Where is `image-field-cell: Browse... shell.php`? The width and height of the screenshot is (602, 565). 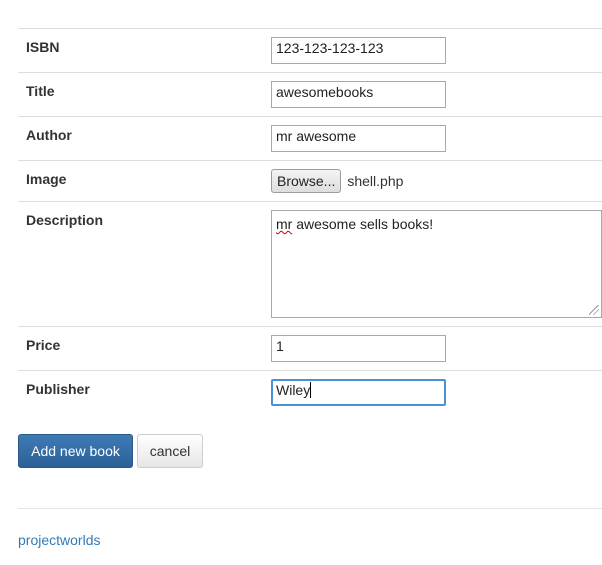 image-field-cell: Browse... shell.php is located at coordinates (432, 181).